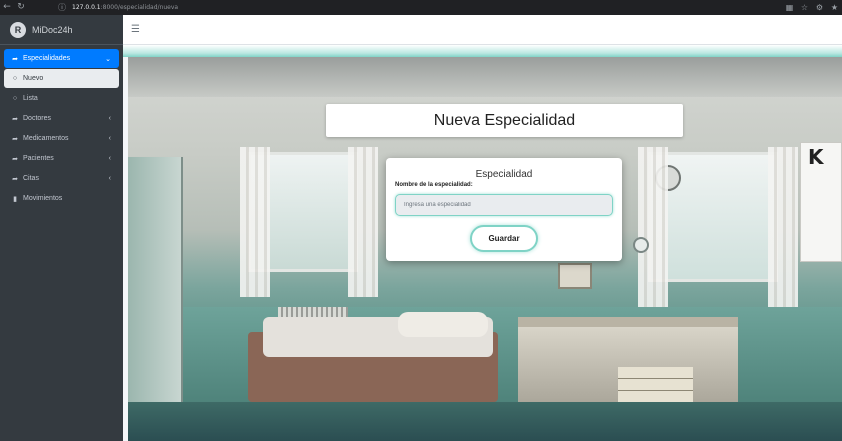 This screenshot has width=842, height=441. I want to click on bookmarks-icon: ★, so click(834, 7).